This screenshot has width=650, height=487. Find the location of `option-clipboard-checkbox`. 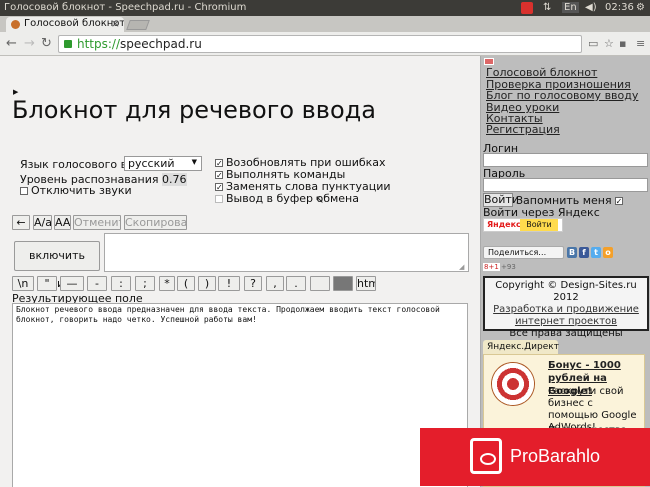

option-clipboard-checkbox is located at coordinates (219, 199).